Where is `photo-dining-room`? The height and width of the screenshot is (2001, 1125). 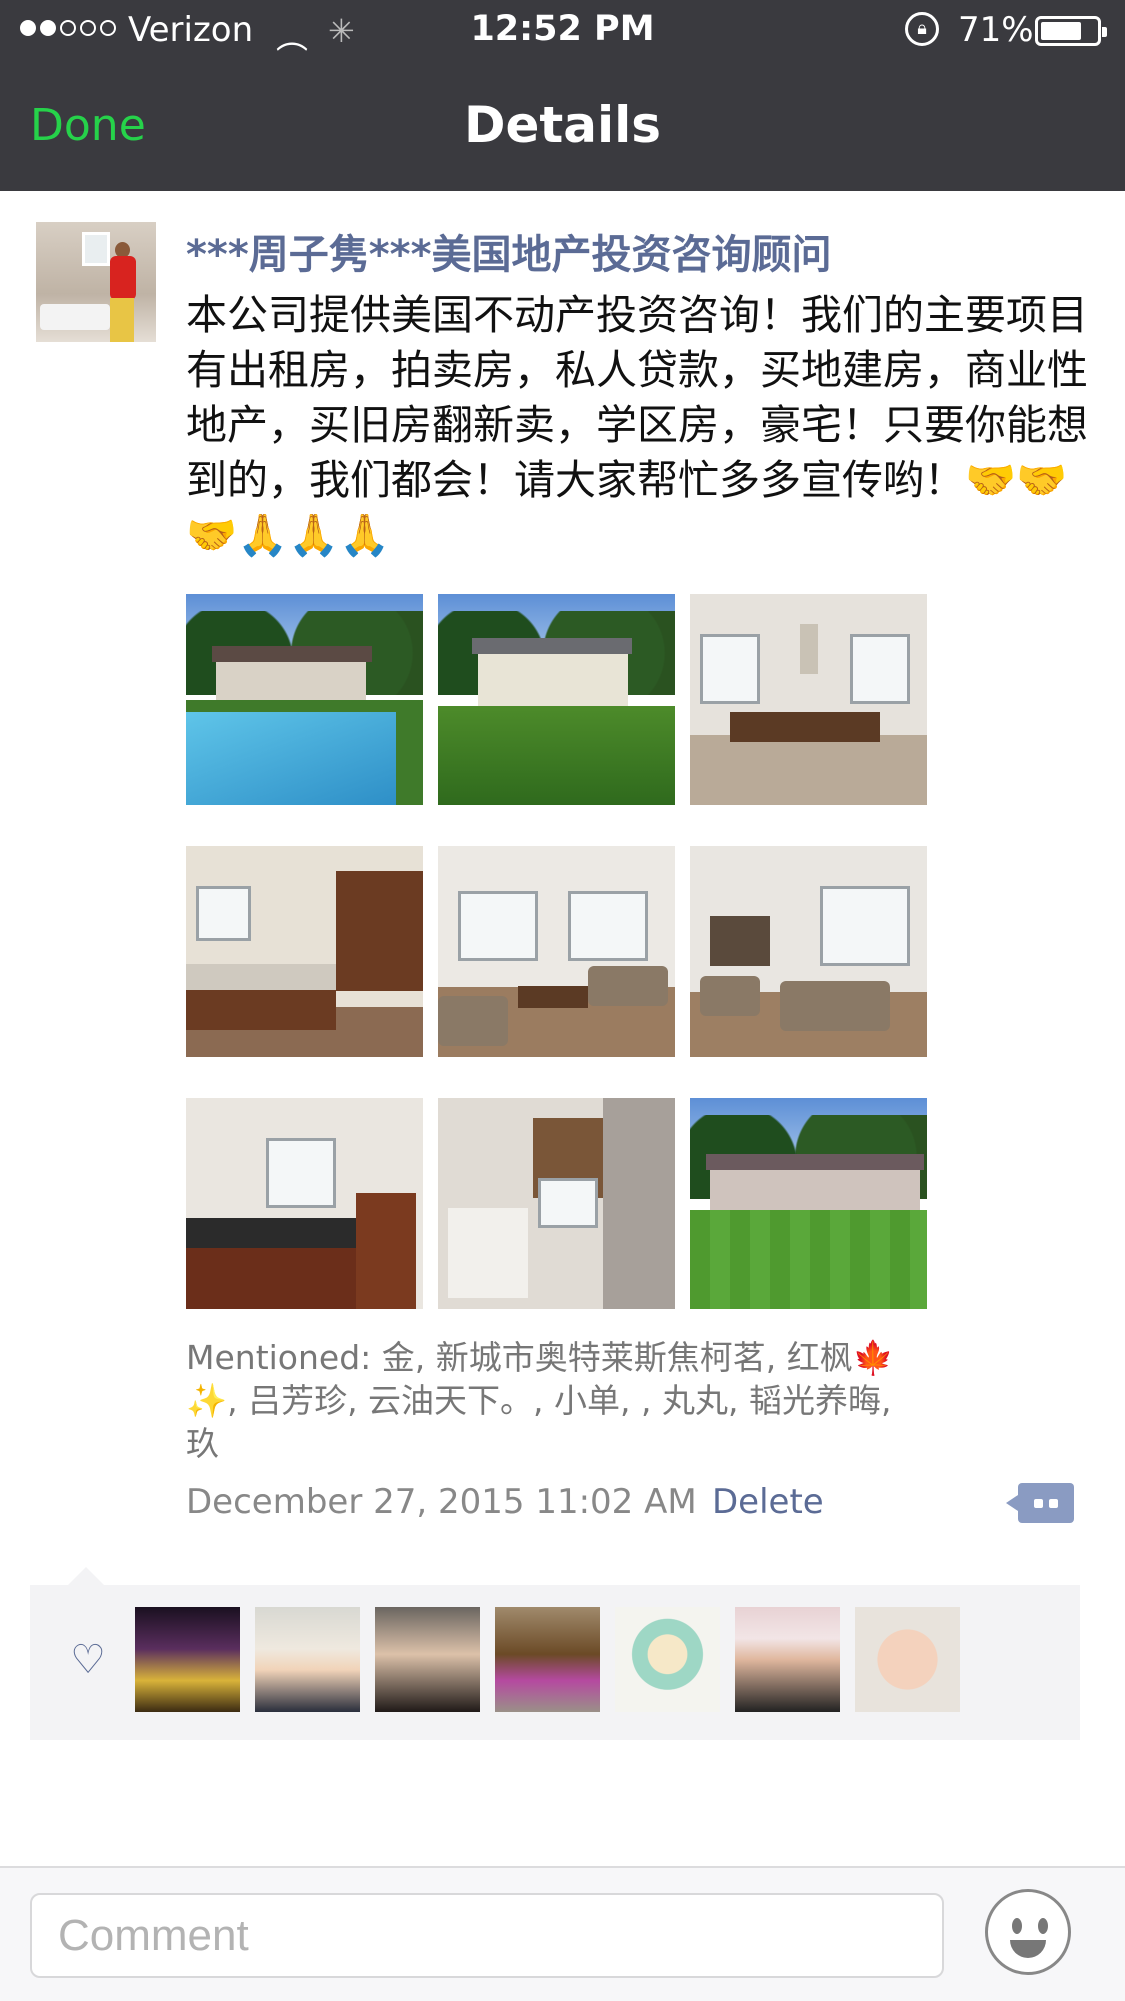
photo-dining-room is located at coordinates (808, 699).